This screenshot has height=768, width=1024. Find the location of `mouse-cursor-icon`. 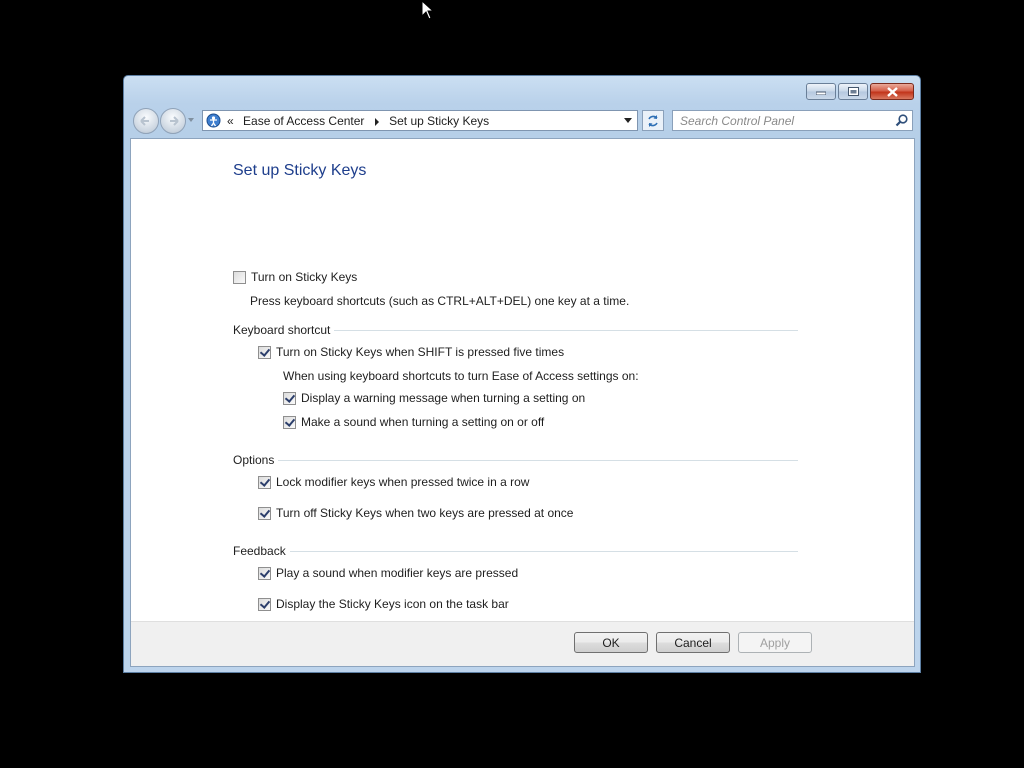

mouse-cursor-icon is located at coordinates (428, 10).